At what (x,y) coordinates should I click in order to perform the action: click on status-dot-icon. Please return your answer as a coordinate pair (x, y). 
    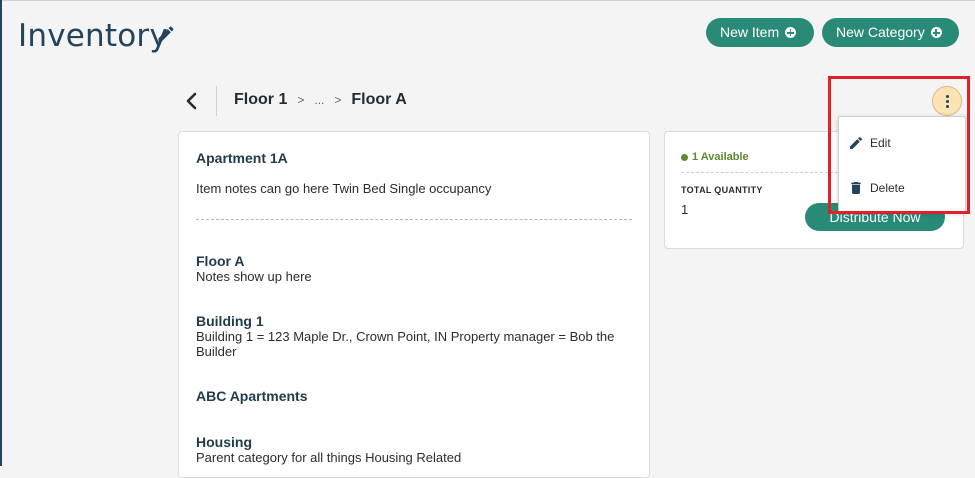
    Looking at the image, I should click on (684, 157).